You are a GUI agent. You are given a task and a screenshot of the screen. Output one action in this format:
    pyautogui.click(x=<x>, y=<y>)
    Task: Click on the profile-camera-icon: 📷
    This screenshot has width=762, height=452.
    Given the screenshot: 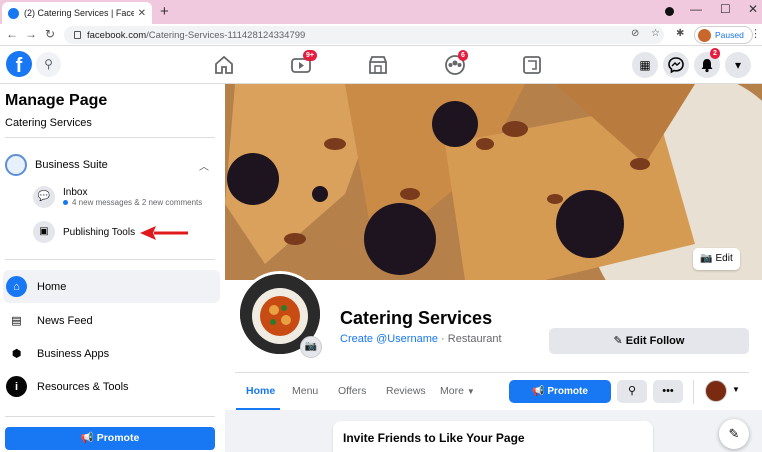 What is the action you would take?
    pyautogui.click(x=311, y=347)
    